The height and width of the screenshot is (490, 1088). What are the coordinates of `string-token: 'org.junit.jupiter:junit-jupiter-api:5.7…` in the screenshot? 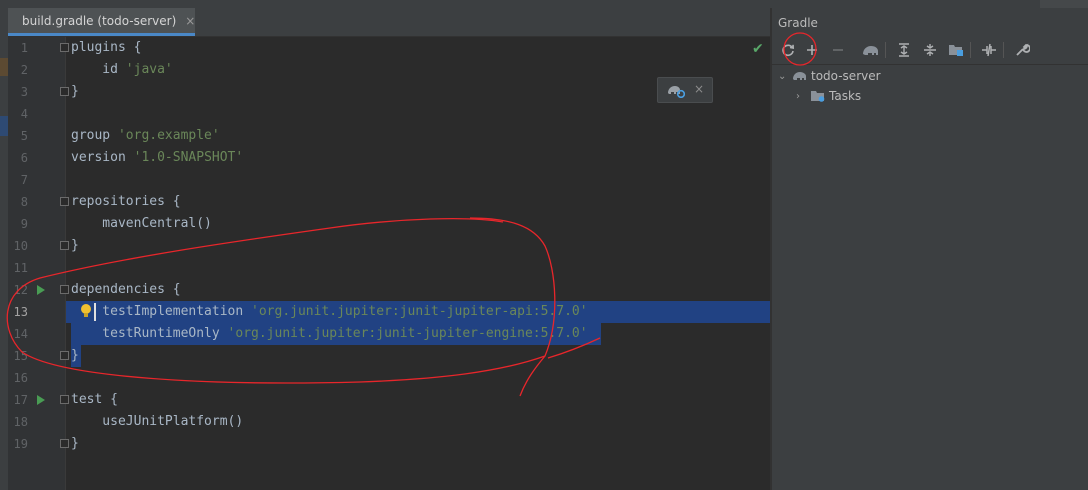 It's located at (419, 311).